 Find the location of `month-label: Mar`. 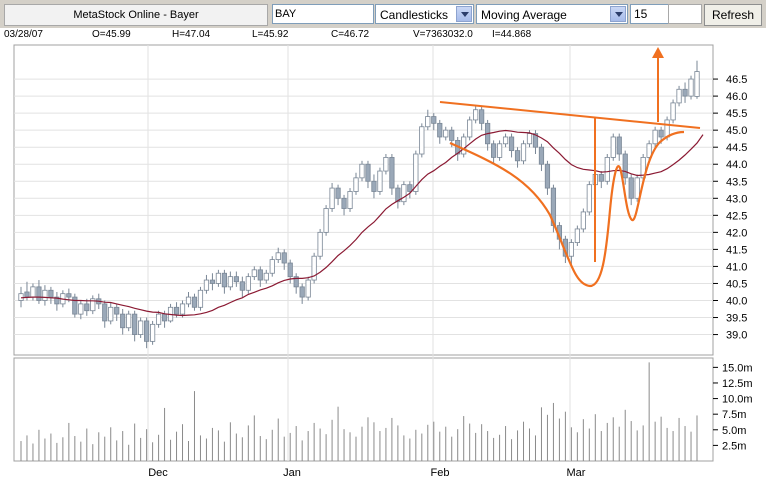

month-label: Mar is located at coordinates (576, 473).